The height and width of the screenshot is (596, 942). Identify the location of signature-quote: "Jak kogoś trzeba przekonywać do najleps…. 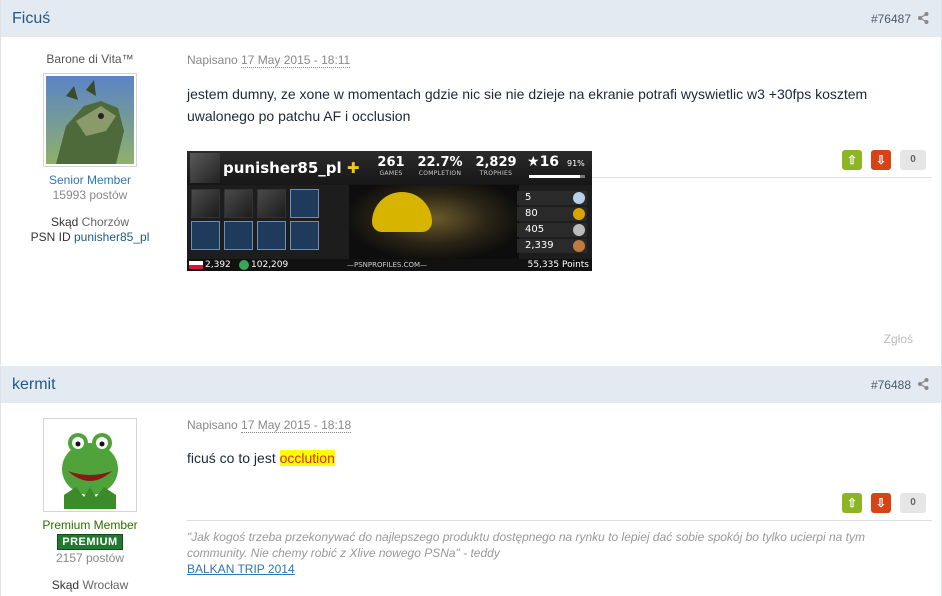
(526, 545).